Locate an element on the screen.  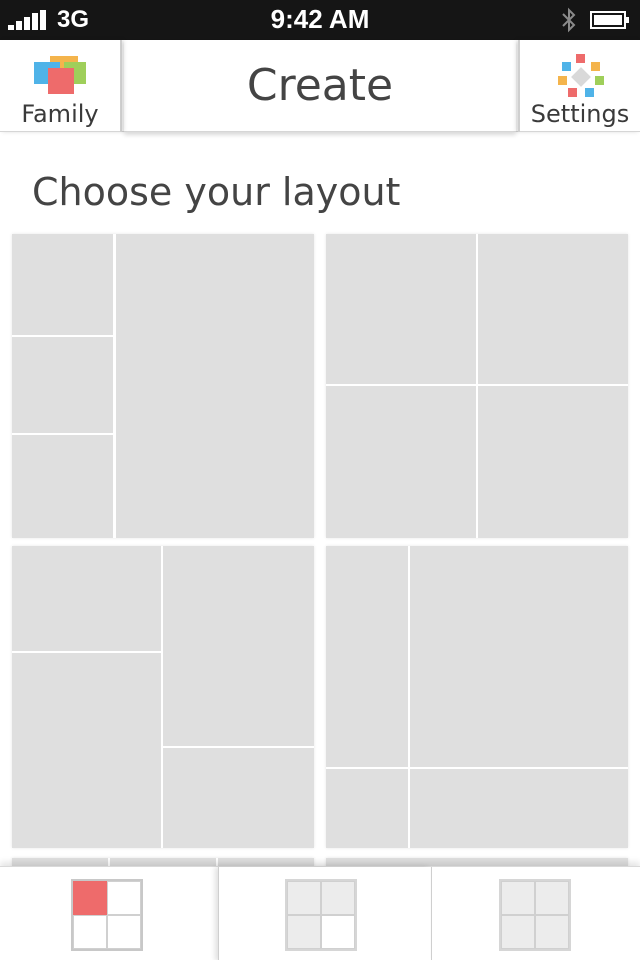
settings-button: Settings is located at coordinates (579, 86).